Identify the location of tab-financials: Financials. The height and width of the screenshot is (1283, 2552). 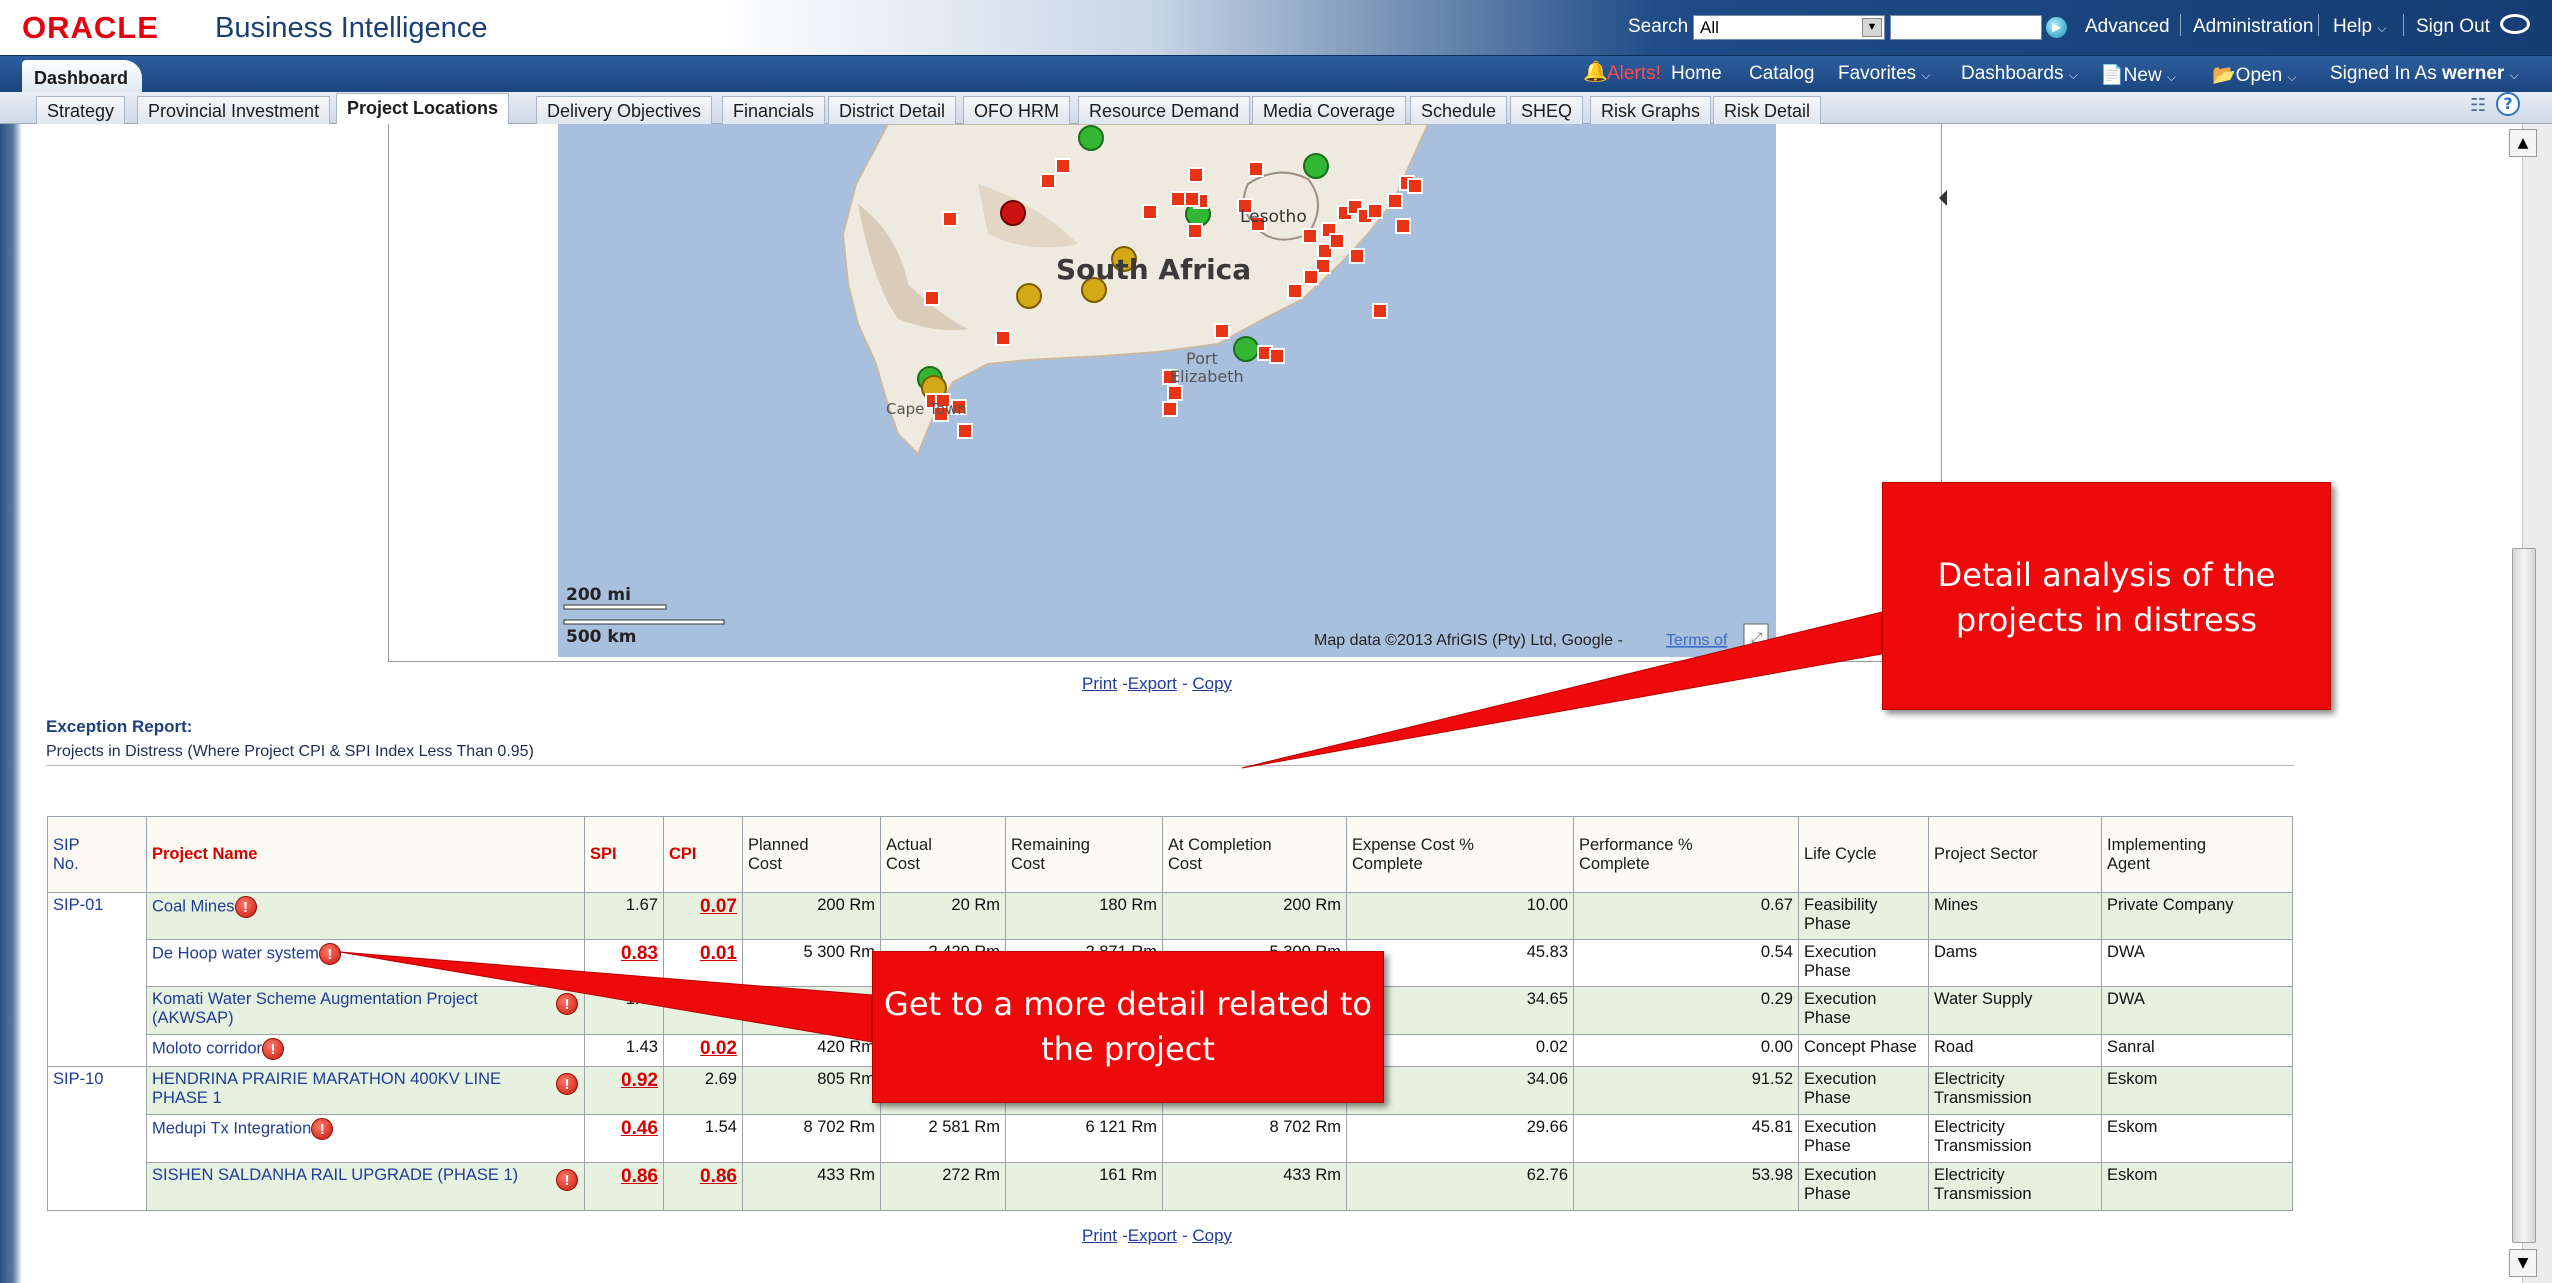
(774, 110).